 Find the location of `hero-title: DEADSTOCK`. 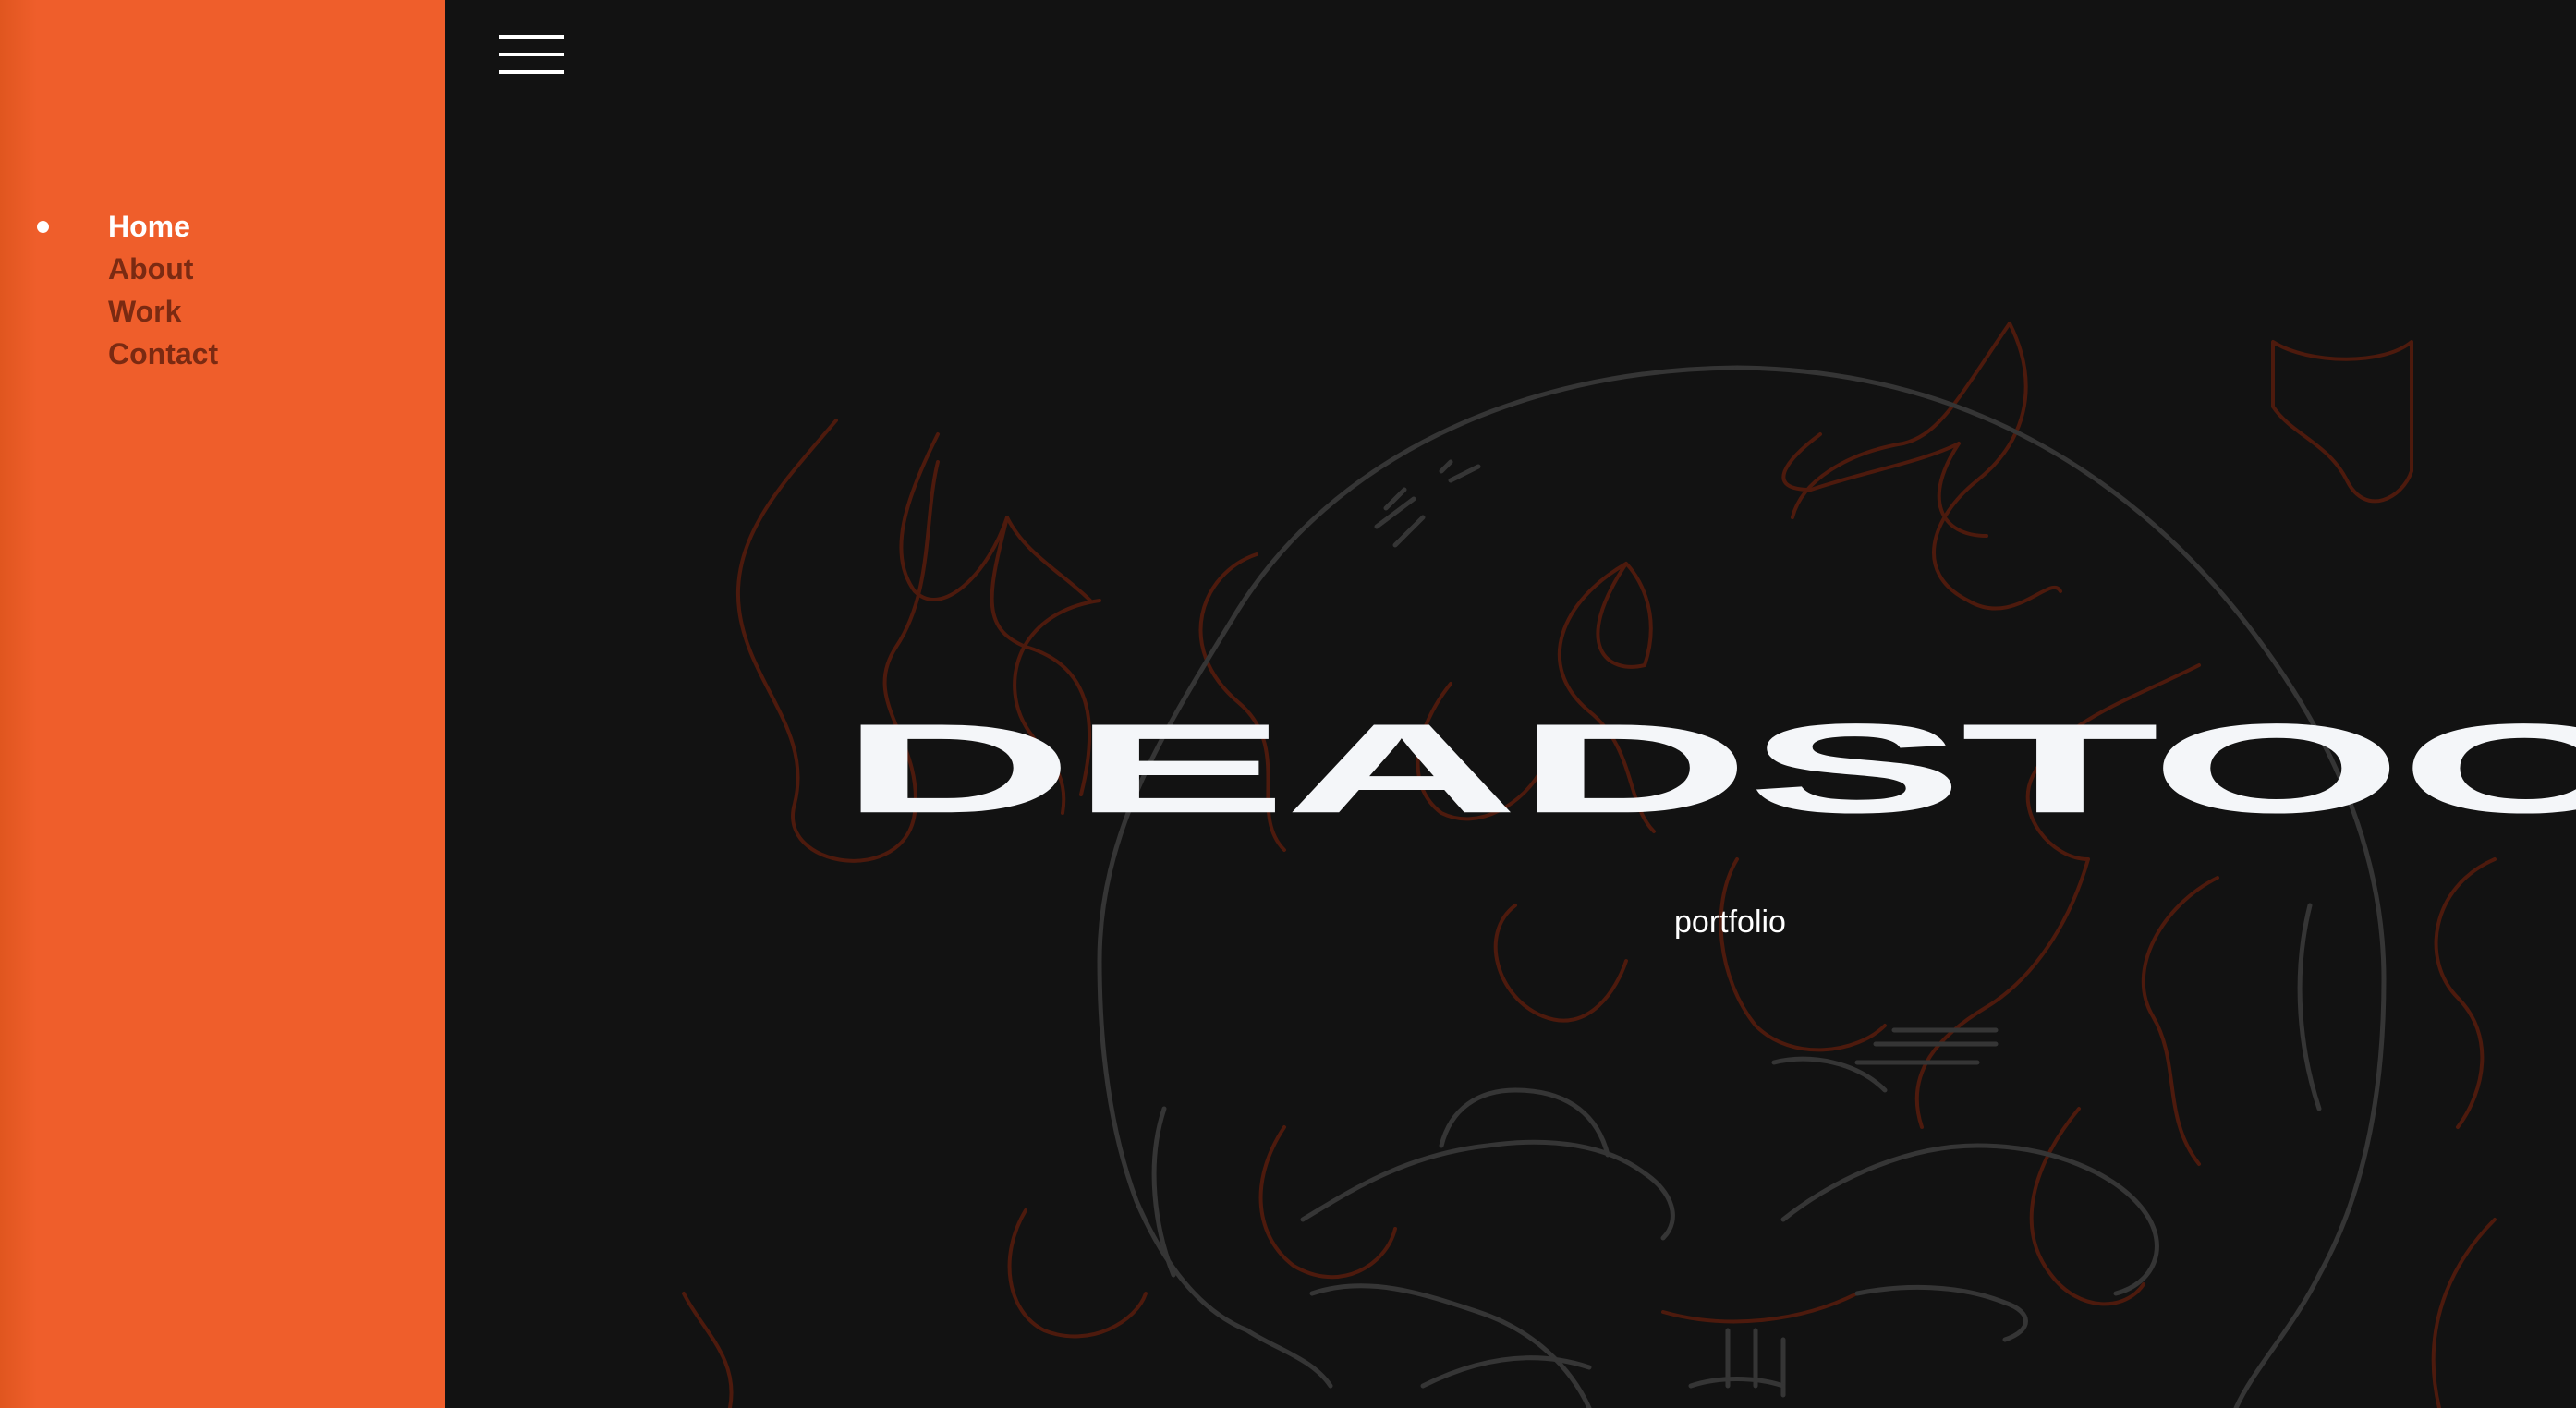

hero-title: DEADSTOCK is located at coordinates (1707, 769).